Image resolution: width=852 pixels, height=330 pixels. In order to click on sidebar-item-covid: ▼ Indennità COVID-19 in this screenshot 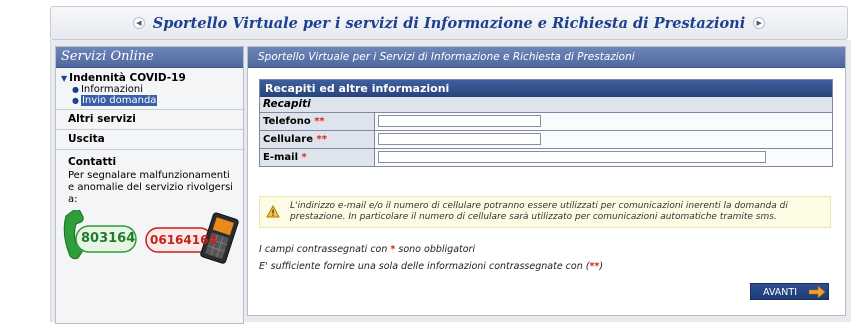, I will do `click(149, 78)`.